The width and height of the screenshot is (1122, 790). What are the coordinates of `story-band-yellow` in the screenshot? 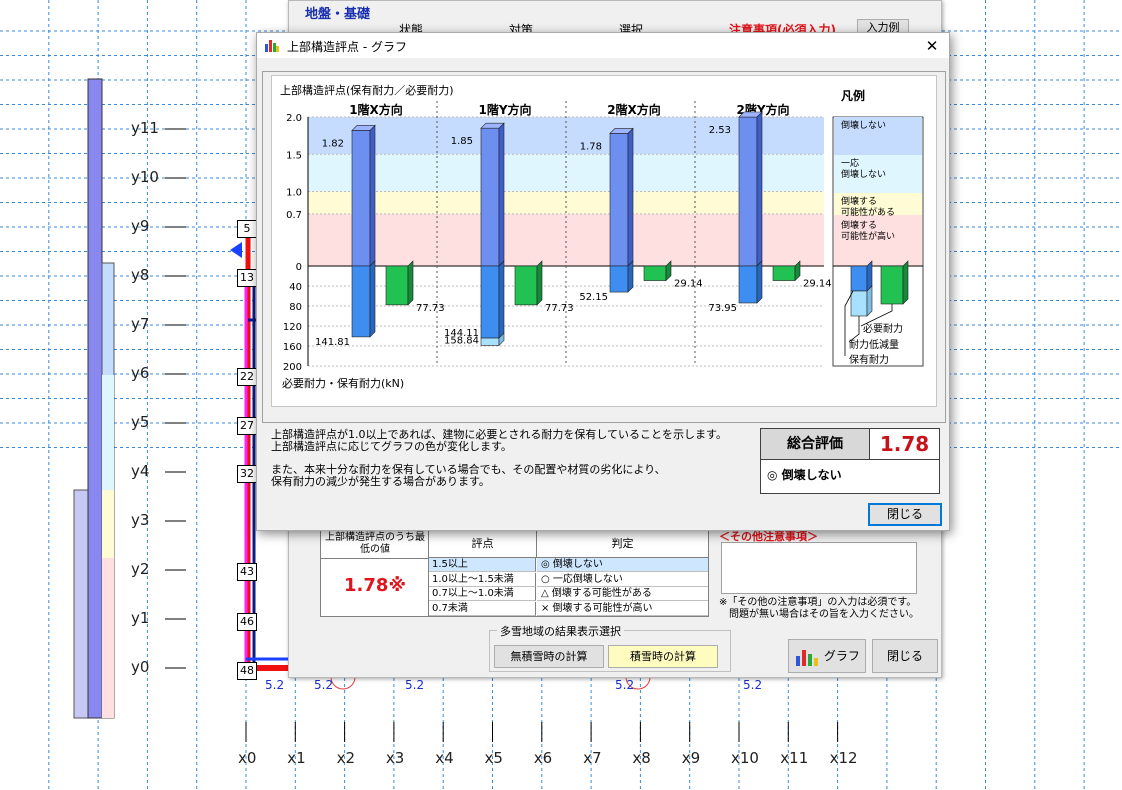 It's located at (108, 524).